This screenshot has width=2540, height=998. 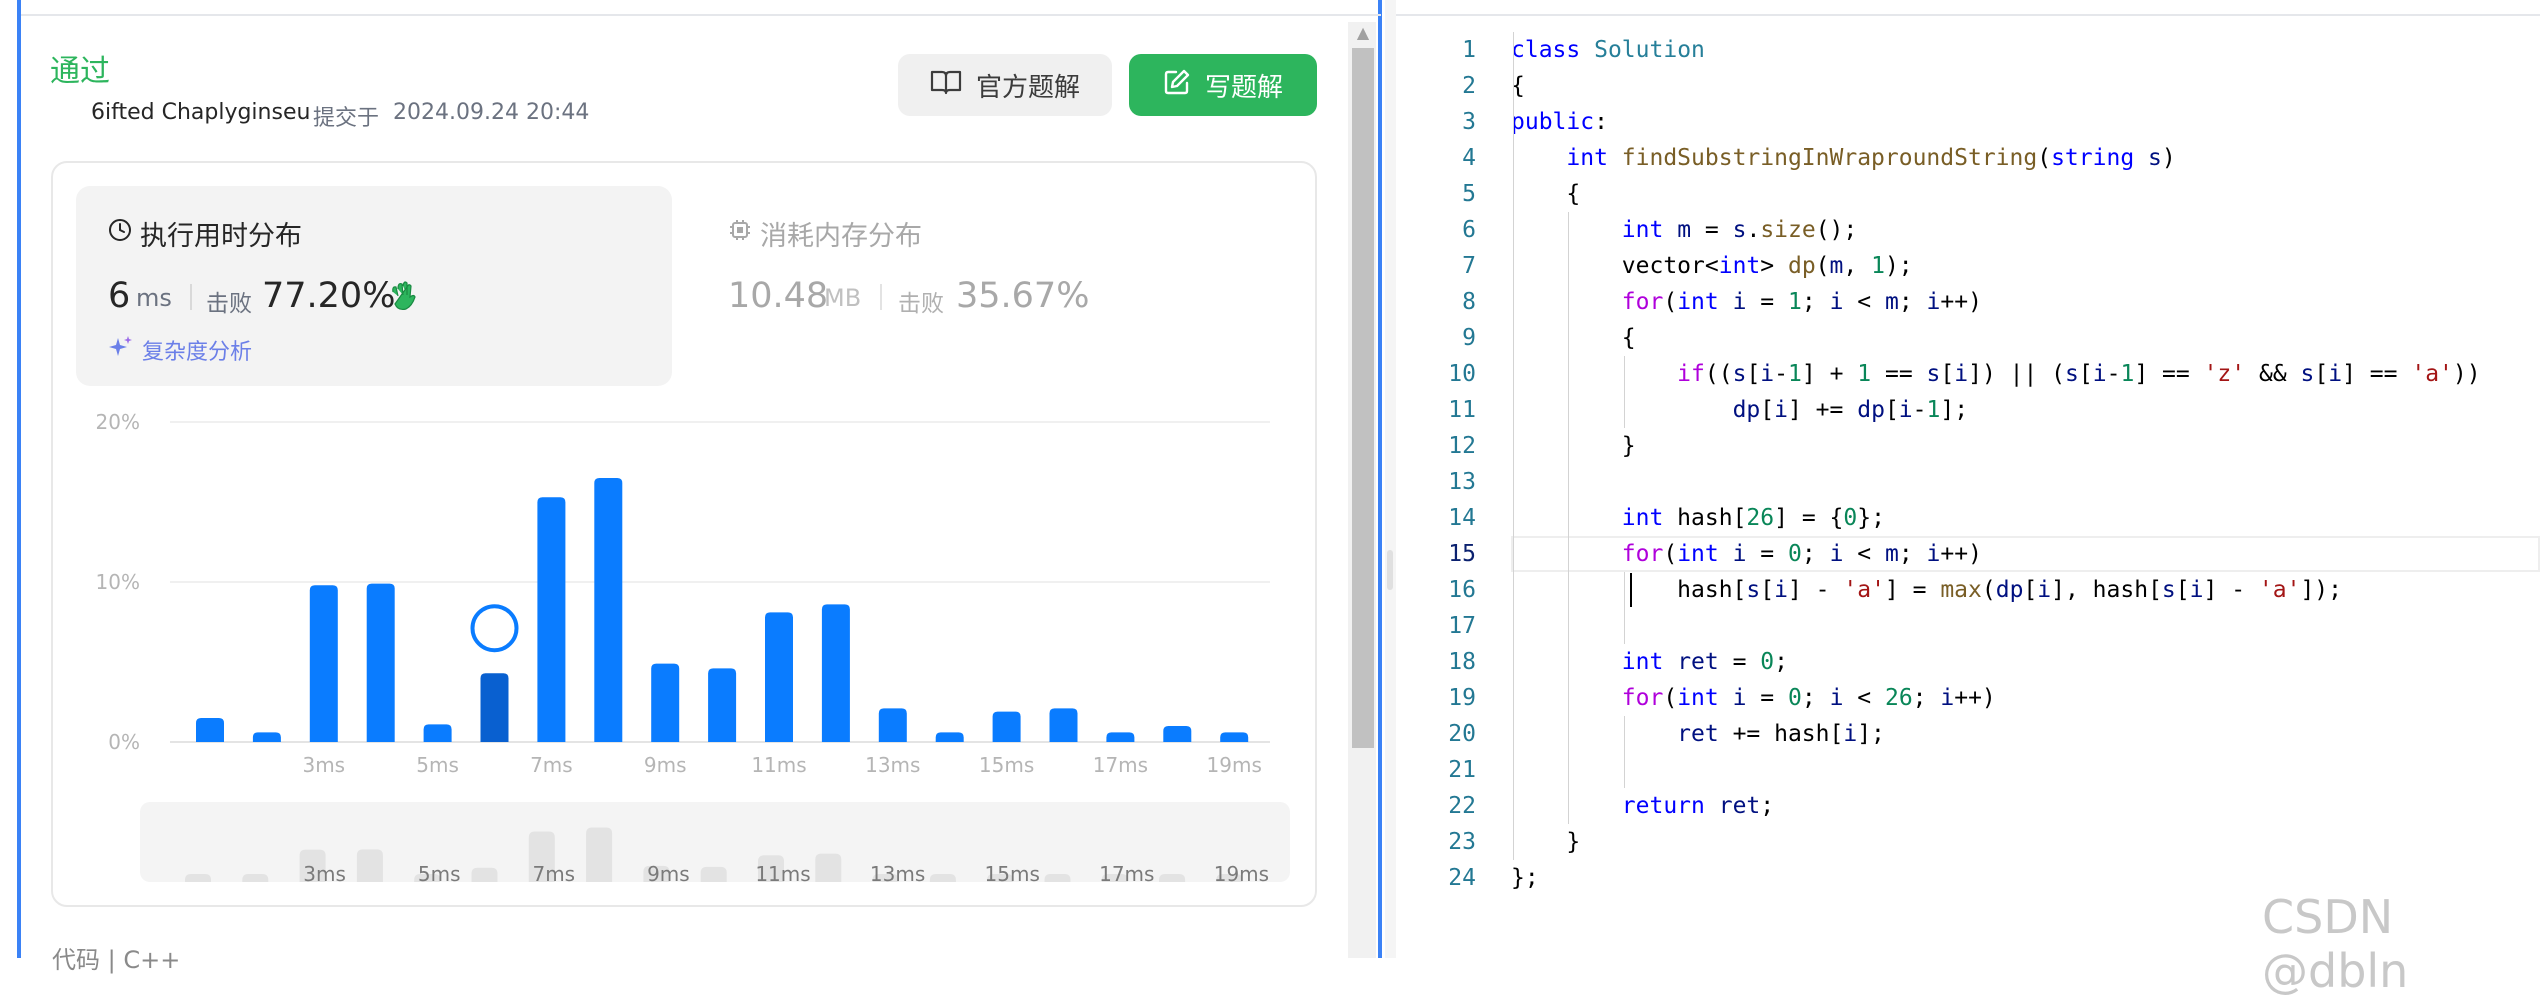 I want to click on line-number: 19, so click(x=1462, y=698).